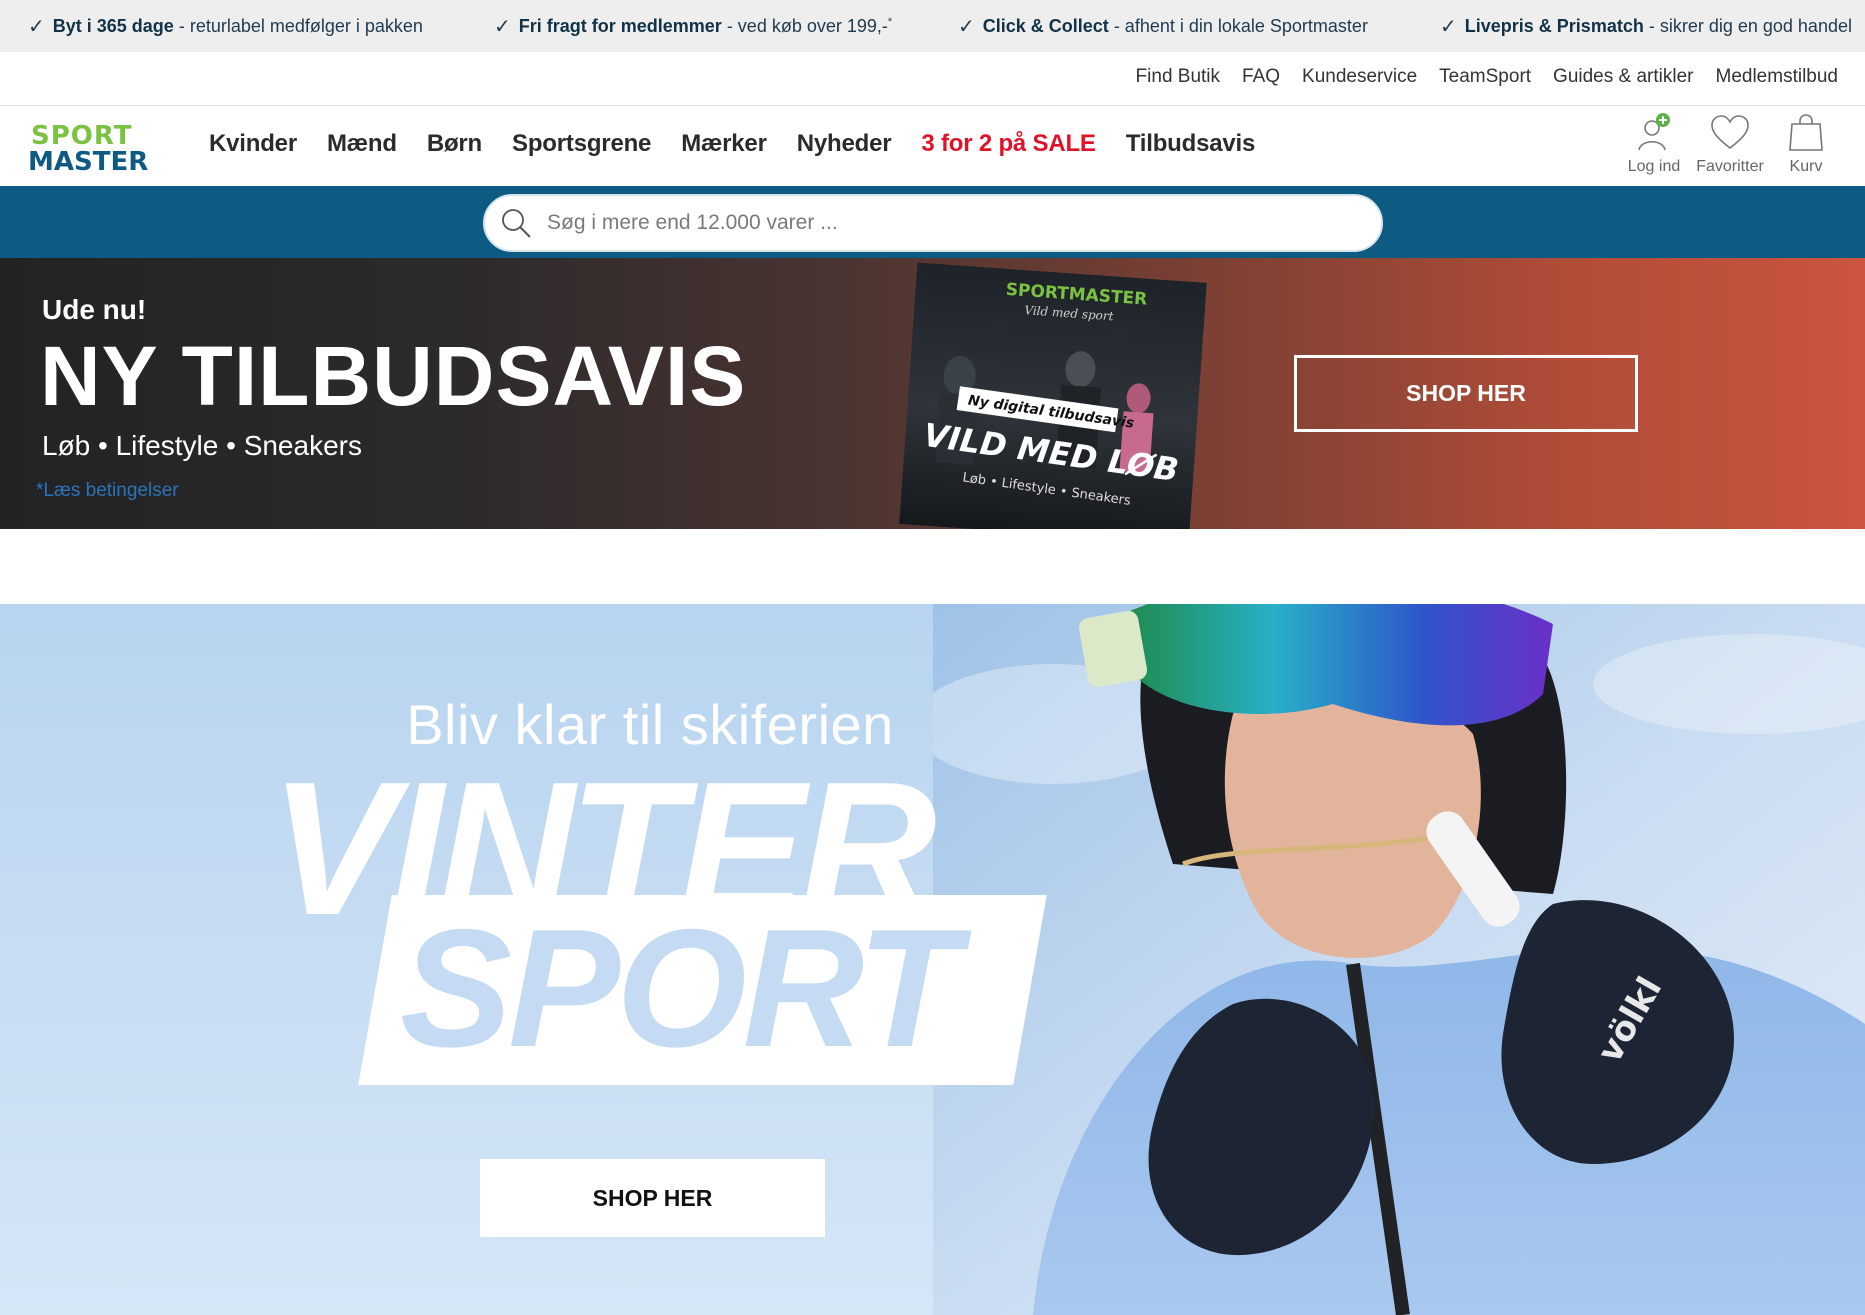 The height and width of the screenshot is (1315, 1865). What do you see at coordinates (454, 143) in the screenshot?
I see `nav-boern: Børn` at bounding box center [454, 143].